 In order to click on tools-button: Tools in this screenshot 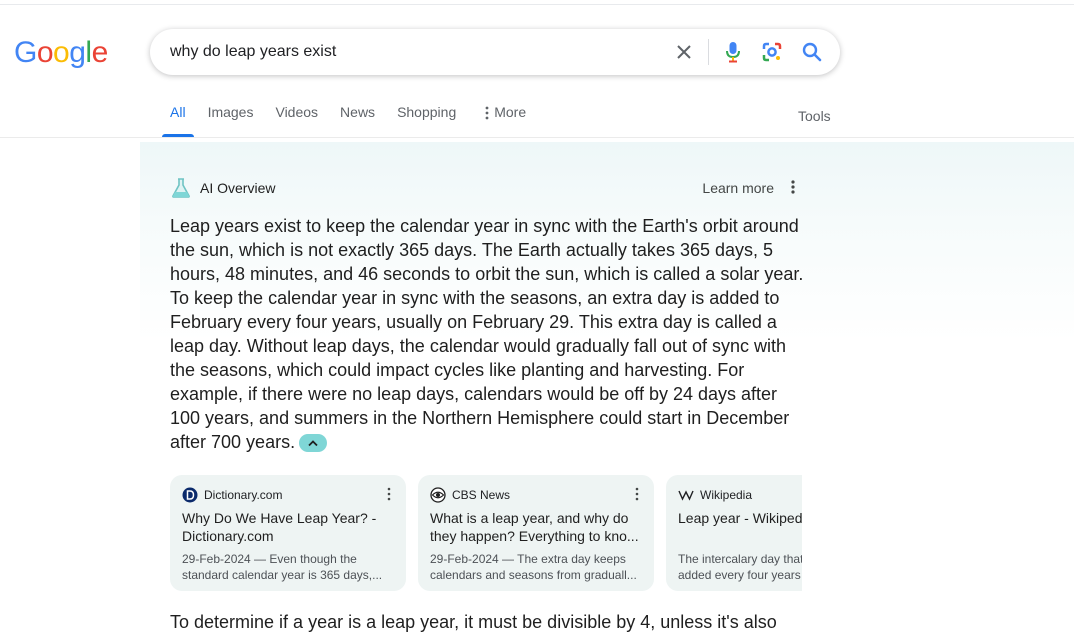, I will do `click(814, 116)`.